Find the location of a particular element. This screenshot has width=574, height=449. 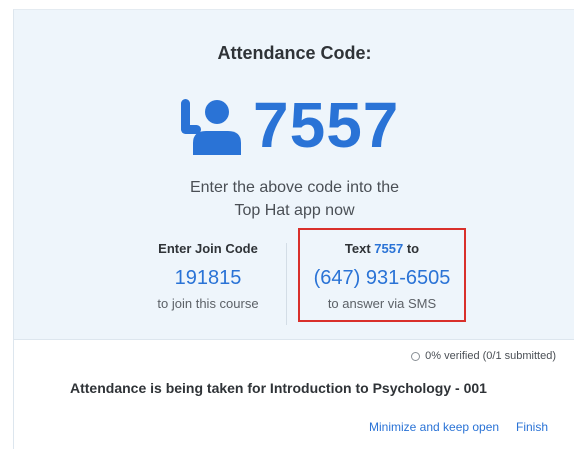

raised-hand-user-icon is located at coordinates (211, 127).